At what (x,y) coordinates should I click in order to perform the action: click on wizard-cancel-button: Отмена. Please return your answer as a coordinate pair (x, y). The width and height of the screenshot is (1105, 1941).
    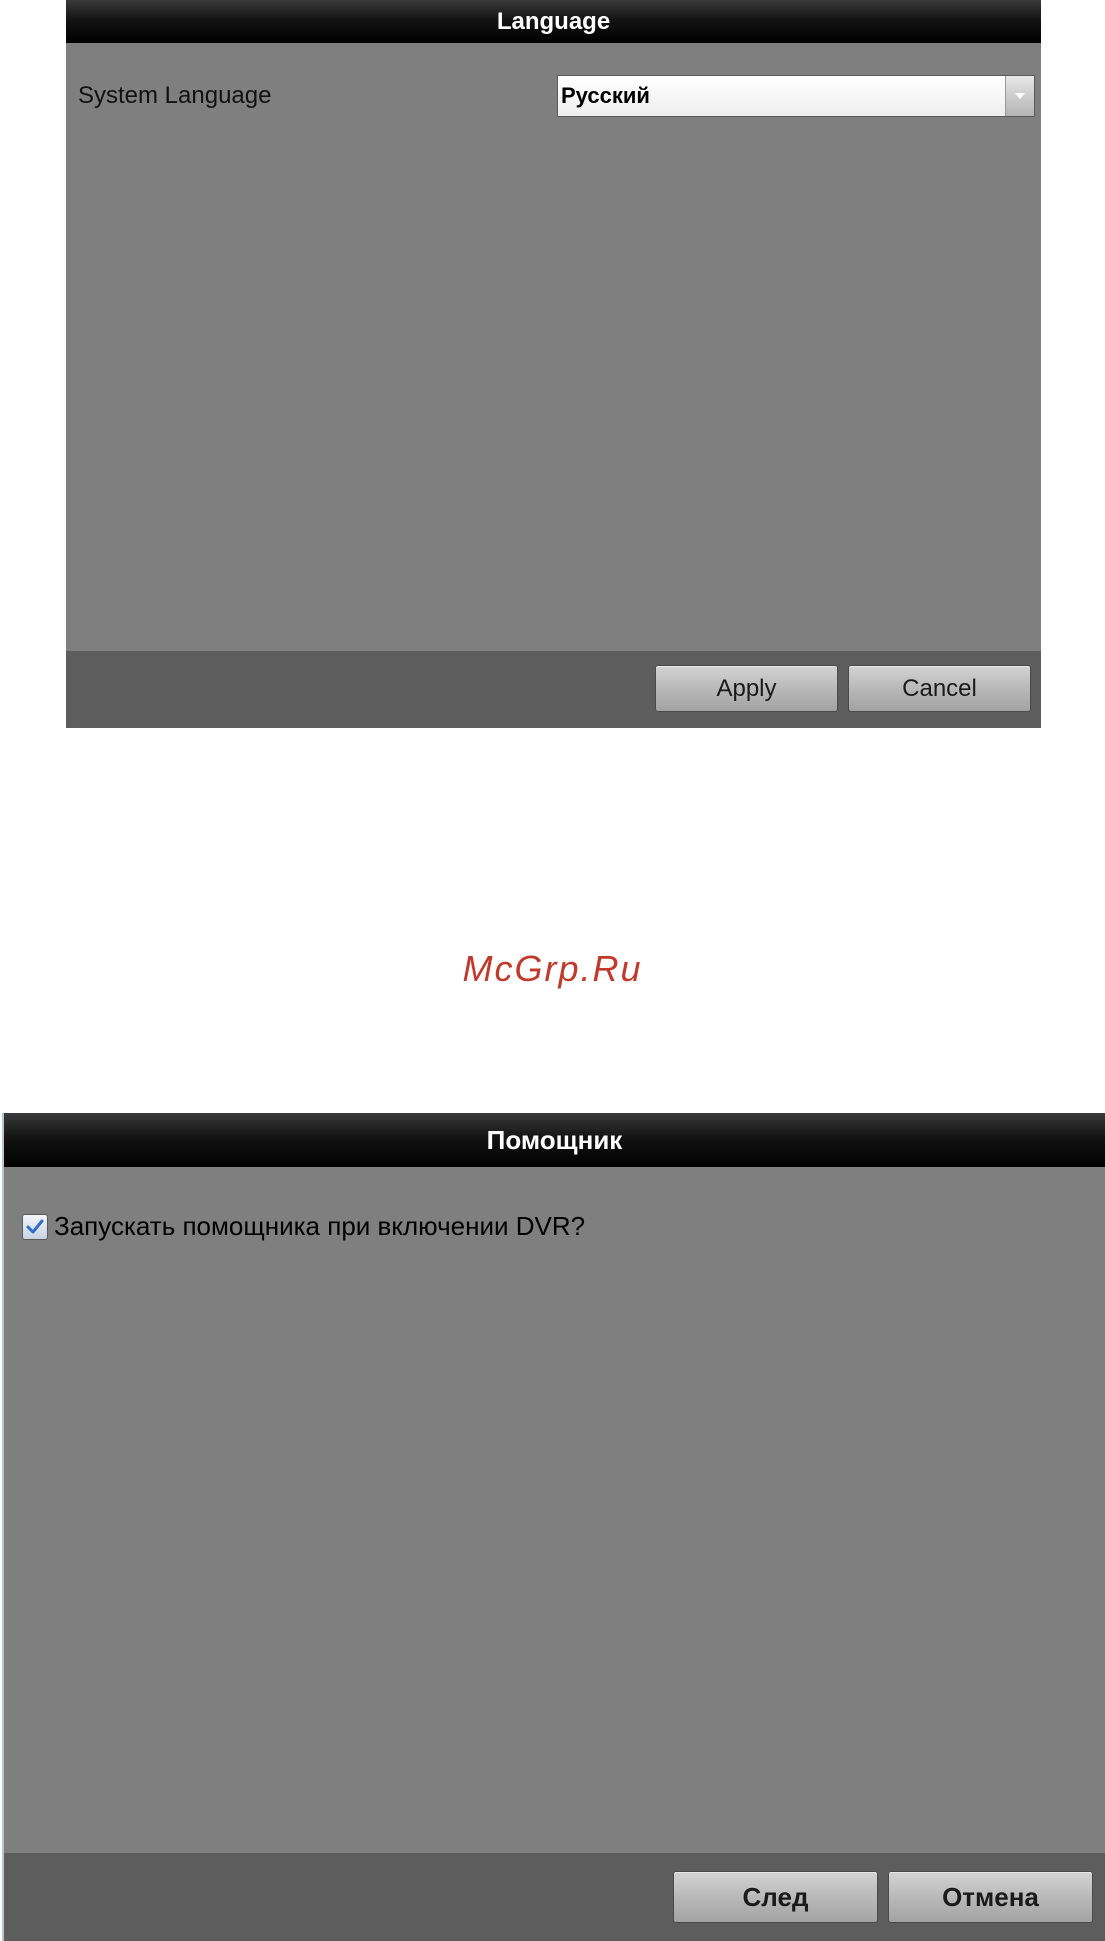
    Looking at the image, I should click on (990, 1897).